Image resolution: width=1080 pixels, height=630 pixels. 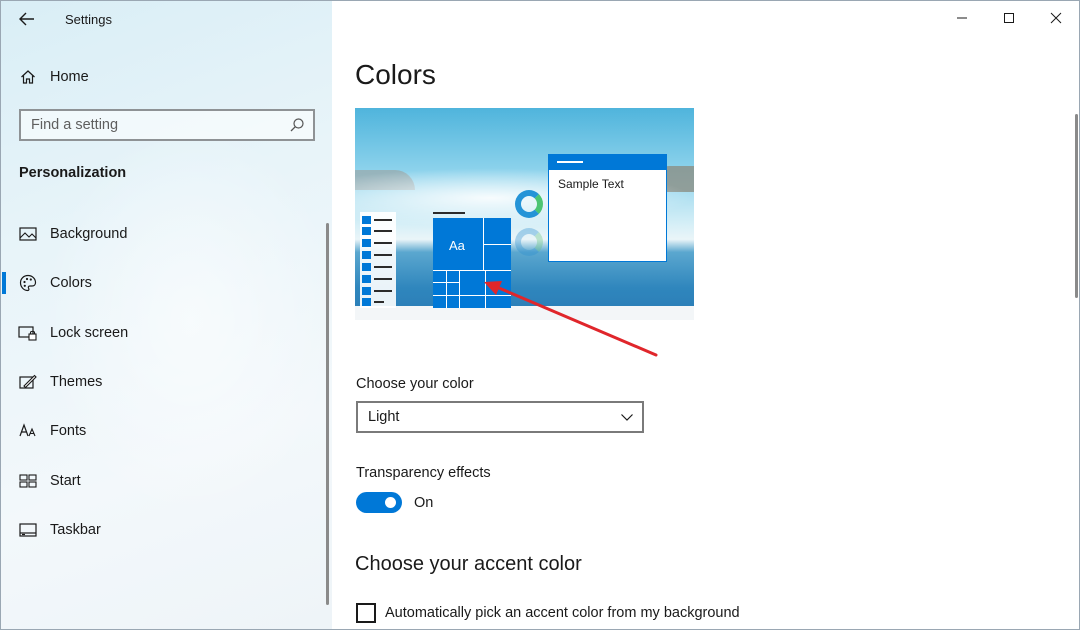 What do you see at coordinates (28, 382) in the screenshot?
I see `brush-icon` at bounding box center [28, 382].